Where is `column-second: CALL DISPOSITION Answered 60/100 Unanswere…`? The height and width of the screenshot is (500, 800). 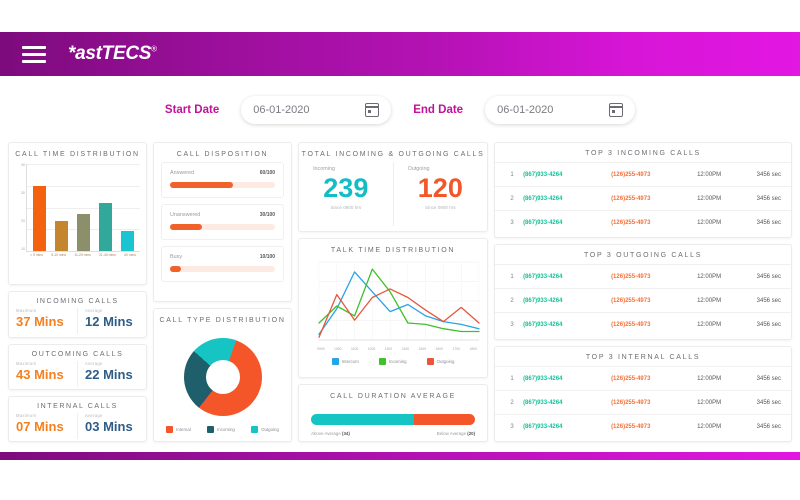
column-second: CALL DISPOSITION Answered 60/100 Unanswere… is located at coordinates (223, 292).